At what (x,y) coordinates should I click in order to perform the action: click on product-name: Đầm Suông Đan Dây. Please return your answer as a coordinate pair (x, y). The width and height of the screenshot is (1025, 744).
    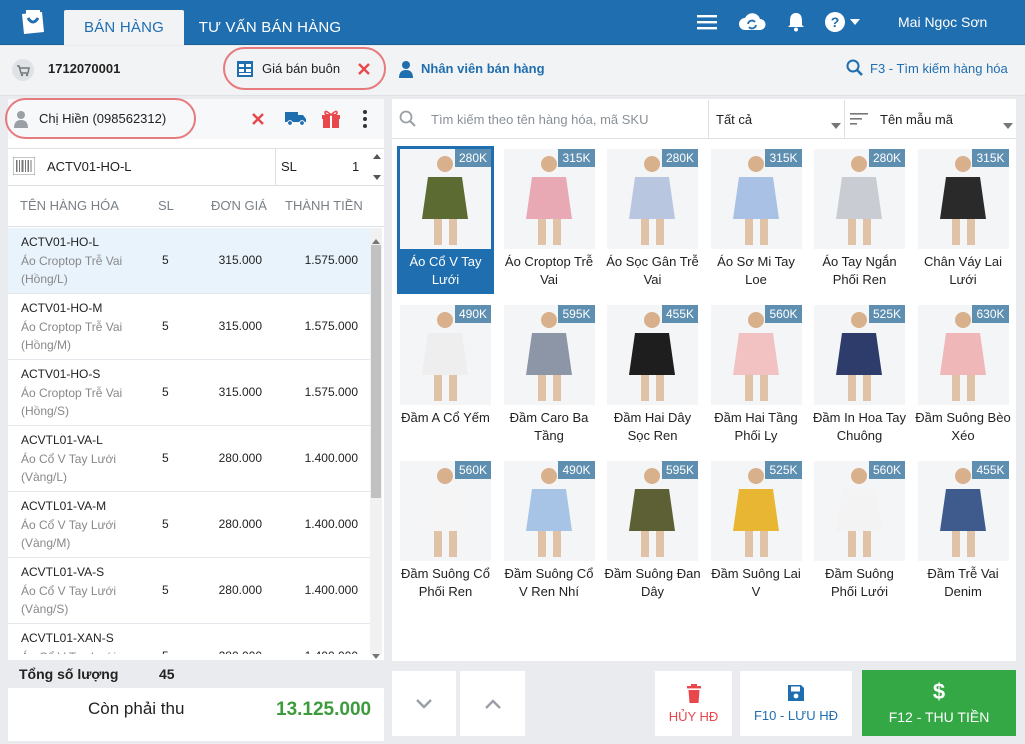
    Looking at the image, I should click on (652, 582).